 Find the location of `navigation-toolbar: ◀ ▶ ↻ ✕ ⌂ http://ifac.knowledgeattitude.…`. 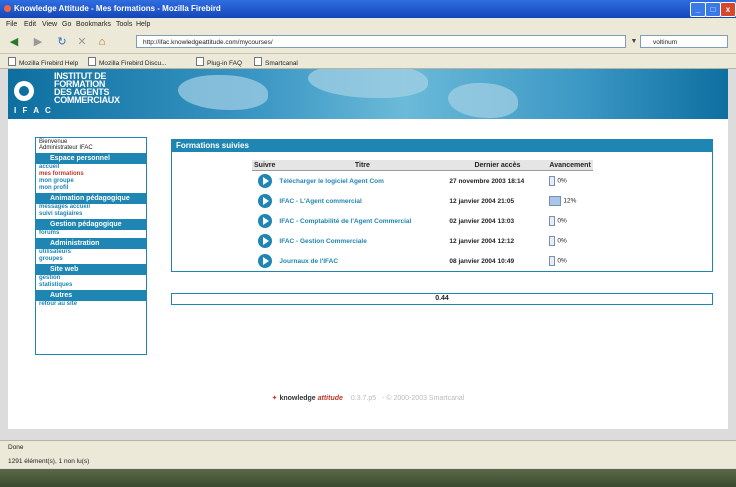

navigation-toolbar: ◀ ▶ ↻ ✕ ⌂ http://ifac.knowledgeattitude.… is located at coordinates (368, 43).